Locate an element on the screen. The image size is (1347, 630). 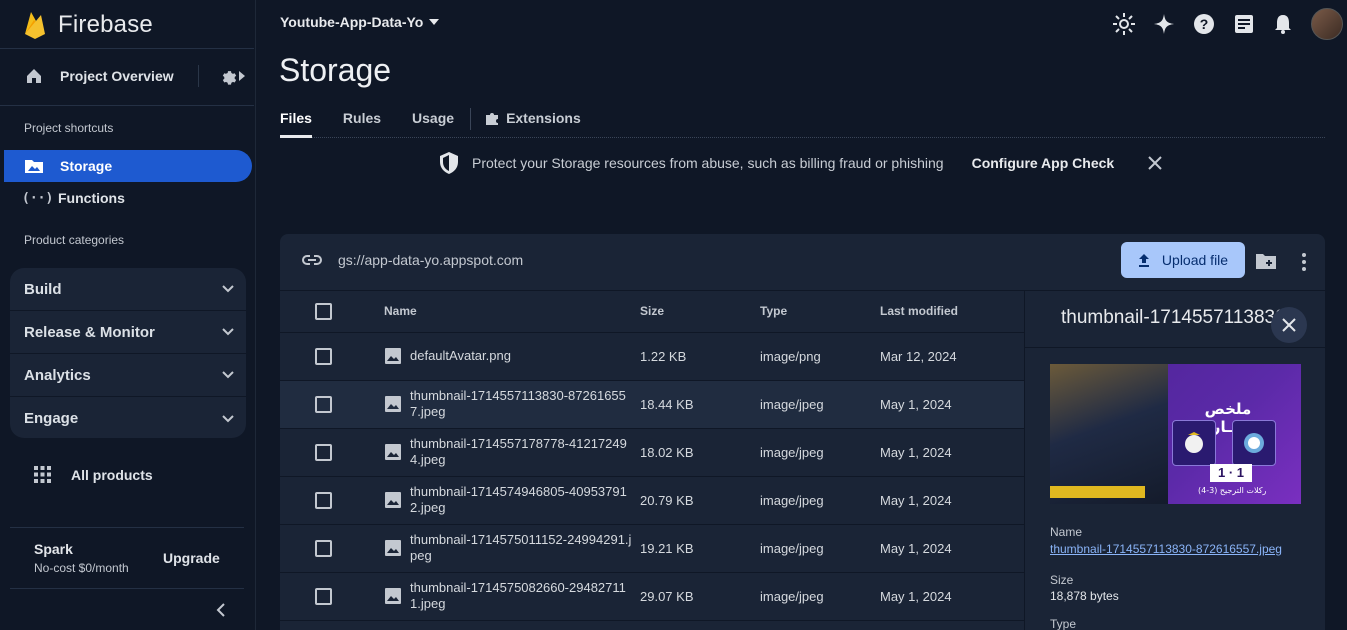
chevron-left-icon is located at coordinates (220, 610).